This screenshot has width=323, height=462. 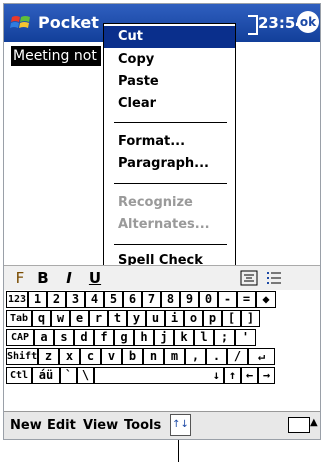 What do you see at coordinates (249, 278) in the screenshot?
I see `align-center-icon` at bounding box center [249, 278].